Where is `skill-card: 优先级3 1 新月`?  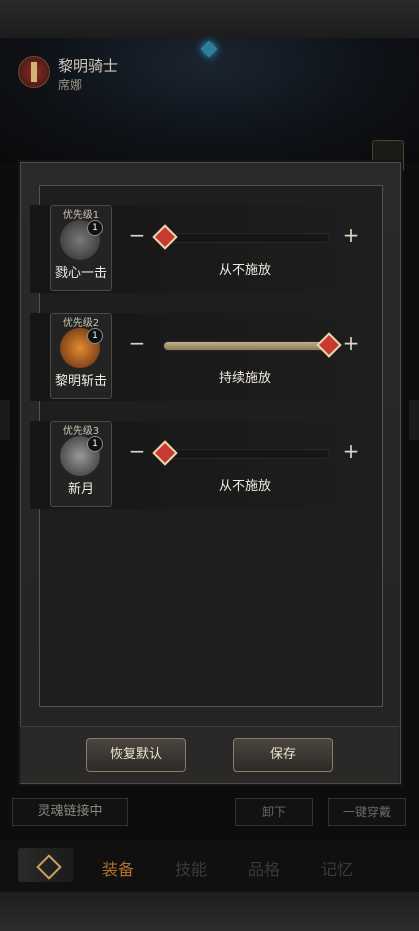
skill-card: 优先级3 1 新月 is located at coordinates (81, 464).